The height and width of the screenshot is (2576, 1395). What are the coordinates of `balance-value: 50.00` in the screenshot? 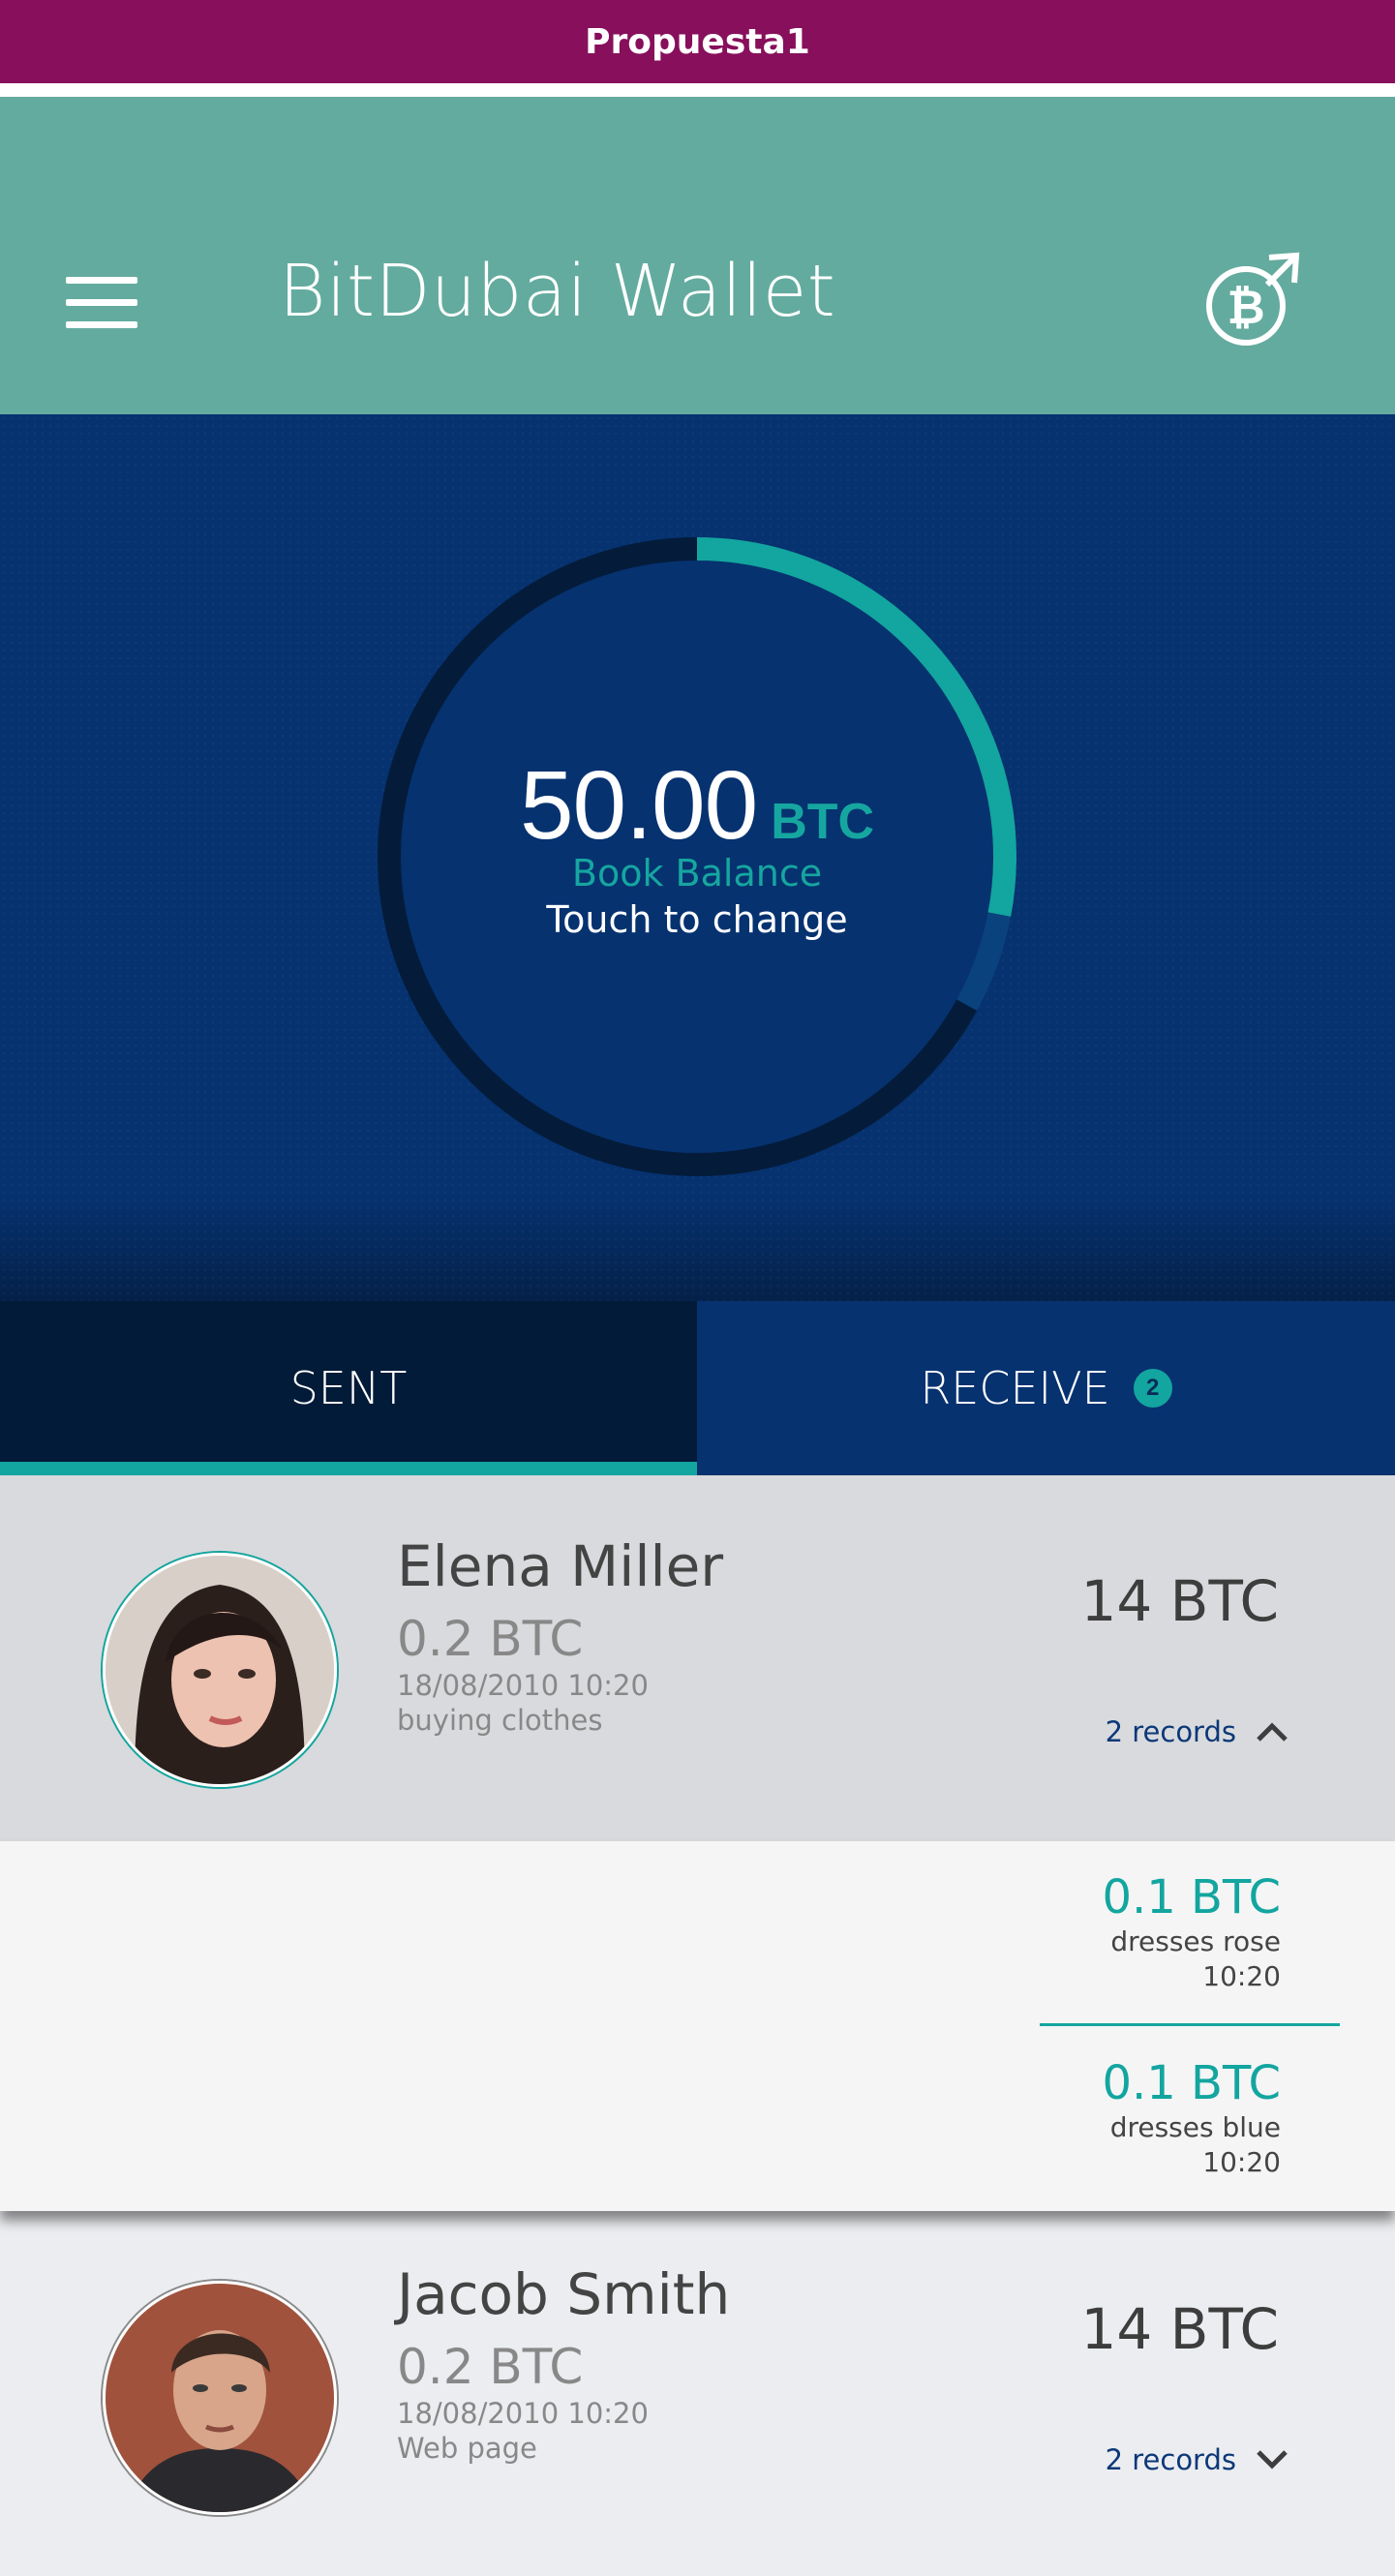 It's located at (638, 805).